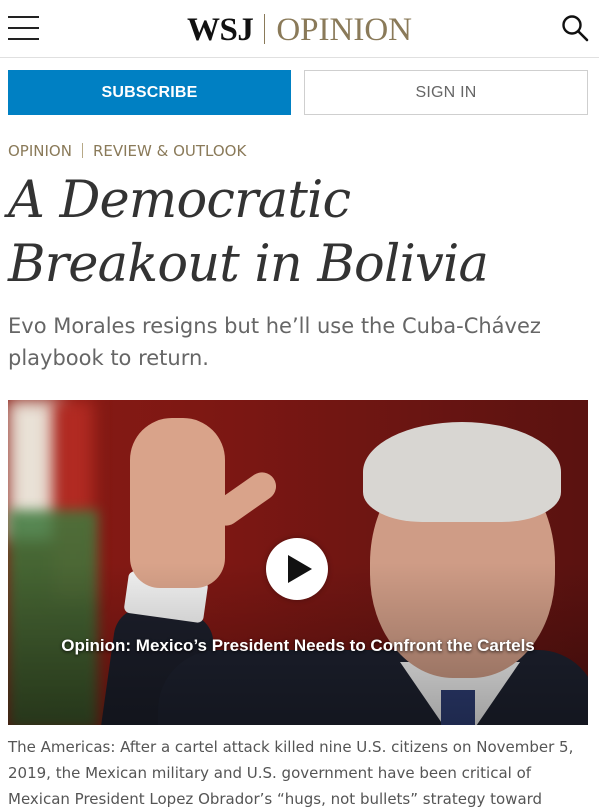  What do you see at coordinates (575, 28) in the screenshot?
I see `search-icon` at bounding box center [575, 28].